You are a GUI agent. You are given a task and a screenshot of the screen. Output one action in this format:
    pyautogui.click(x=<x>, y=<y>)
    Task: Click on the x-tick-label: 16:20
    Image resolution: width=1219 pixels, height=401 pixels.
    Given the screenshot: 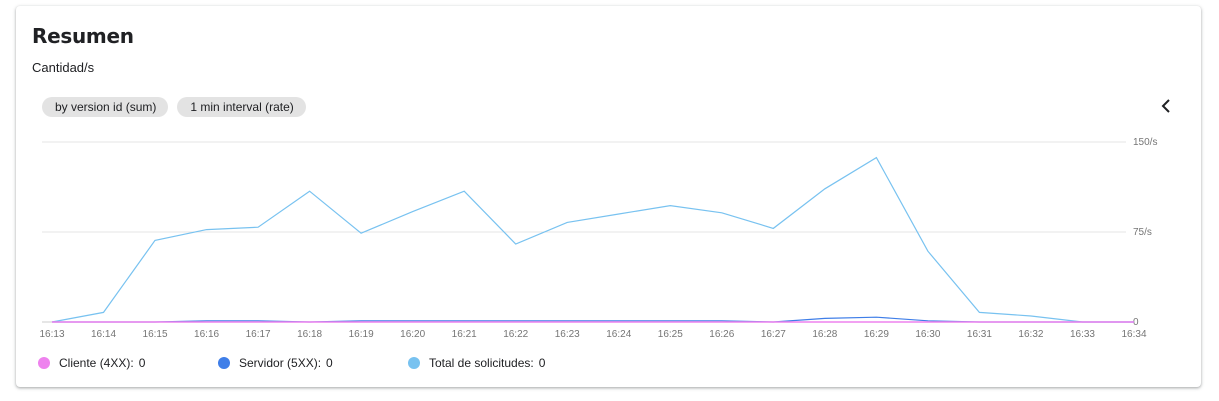 What is the action you would take?
    pyautogui.click(x=412, y=334)
    